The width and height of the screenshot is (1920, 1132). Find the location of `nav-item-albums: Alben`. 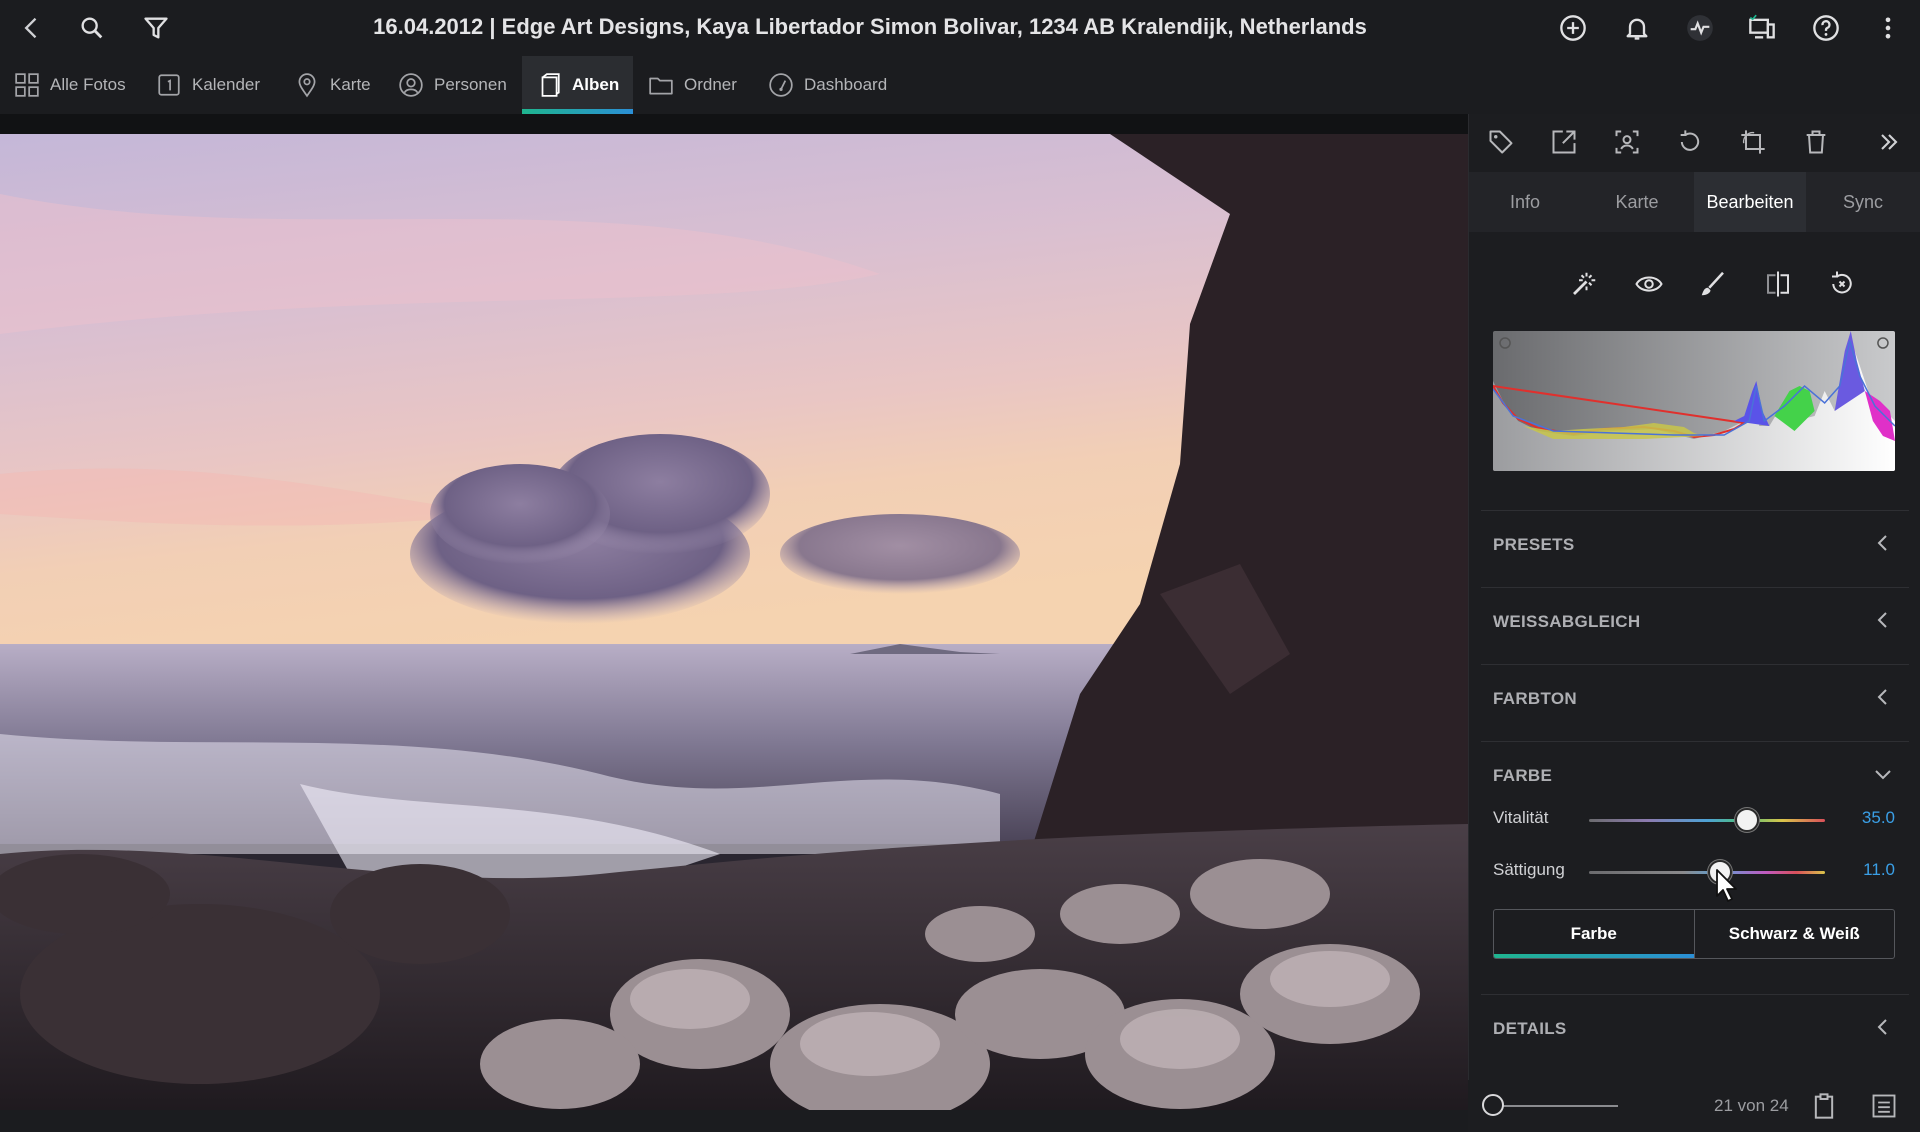

nav-item-albums: Alben is located at coordinates (578, 85).